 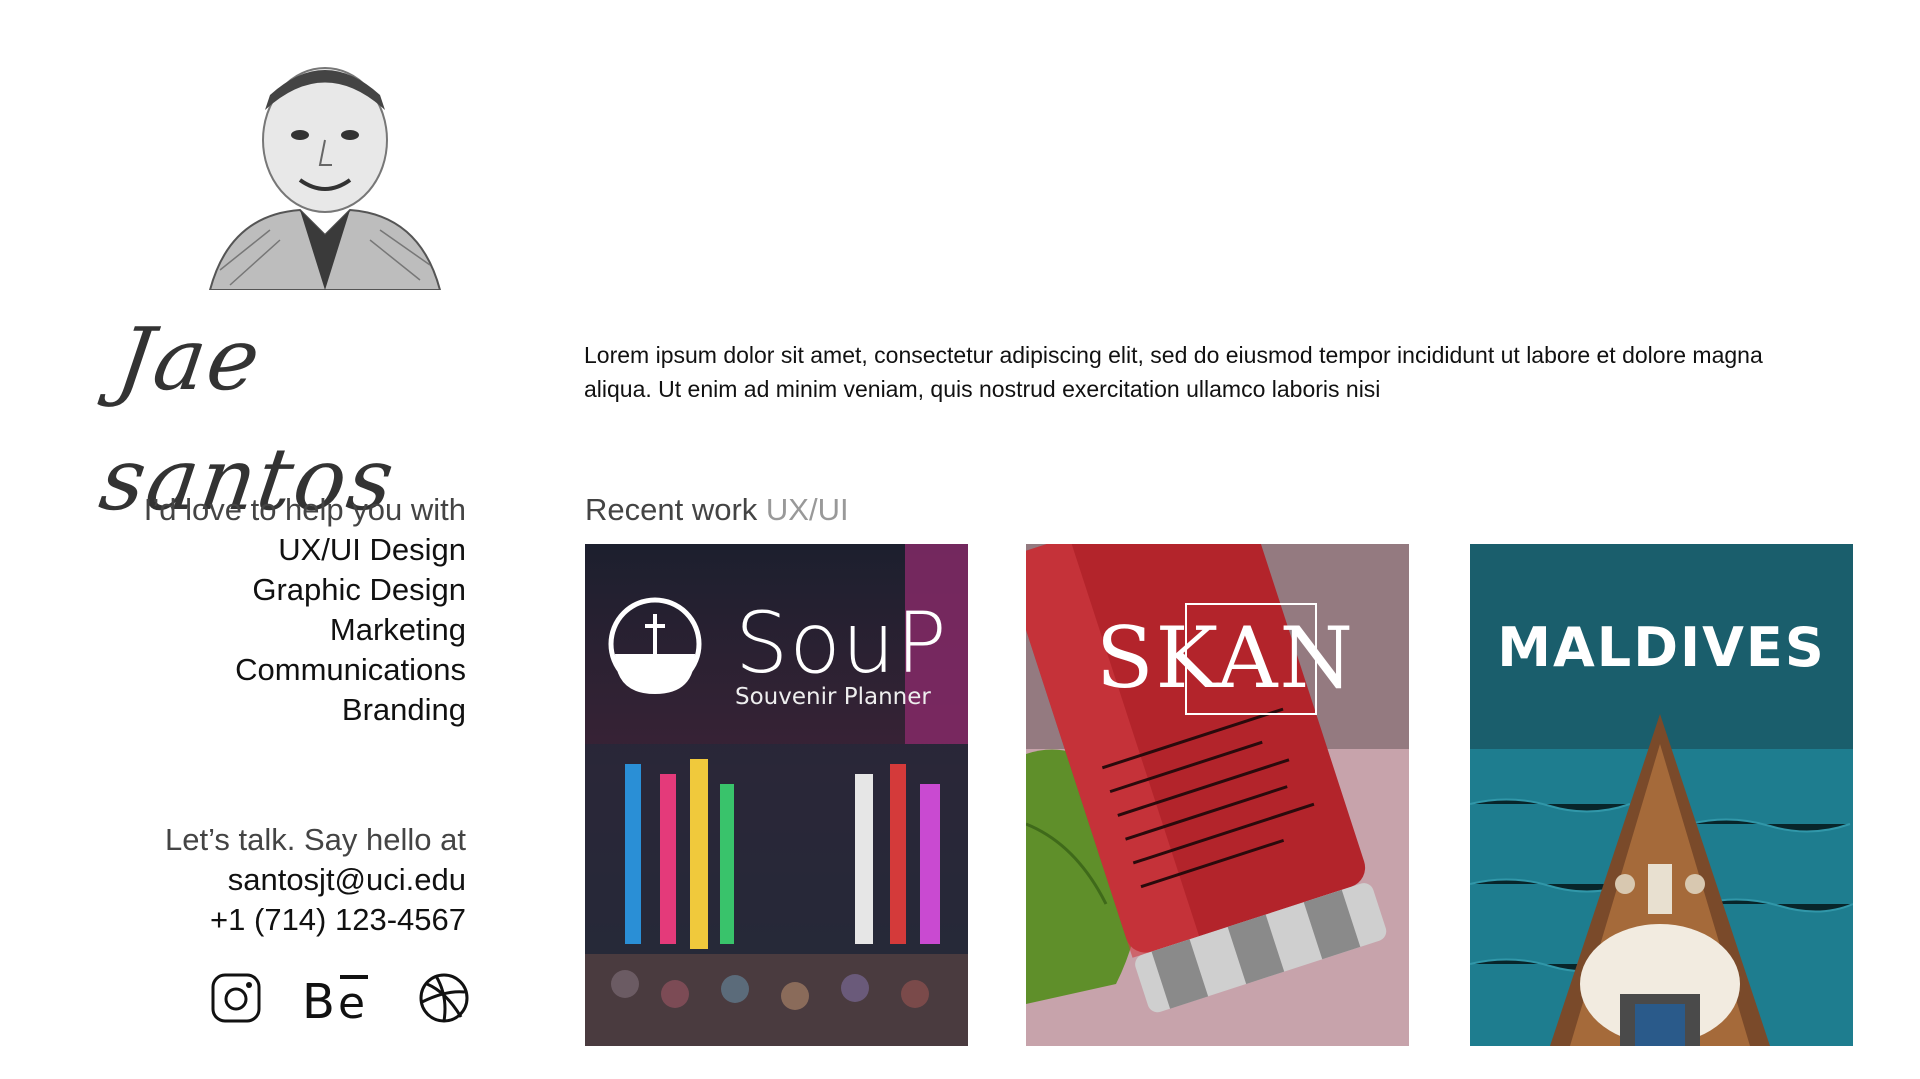 I want to click on behance-icon: B e, so click(x=339, y=998).